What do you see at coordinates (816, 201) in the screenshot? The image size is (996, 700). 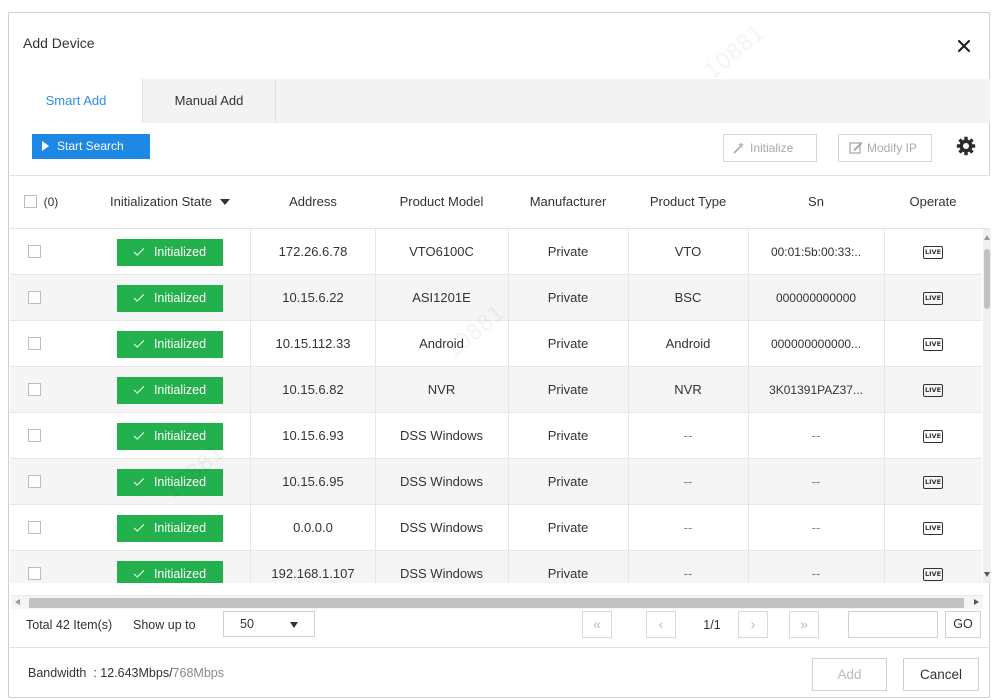 I see `header-sn: Sn` at bounding box center [816, 201].